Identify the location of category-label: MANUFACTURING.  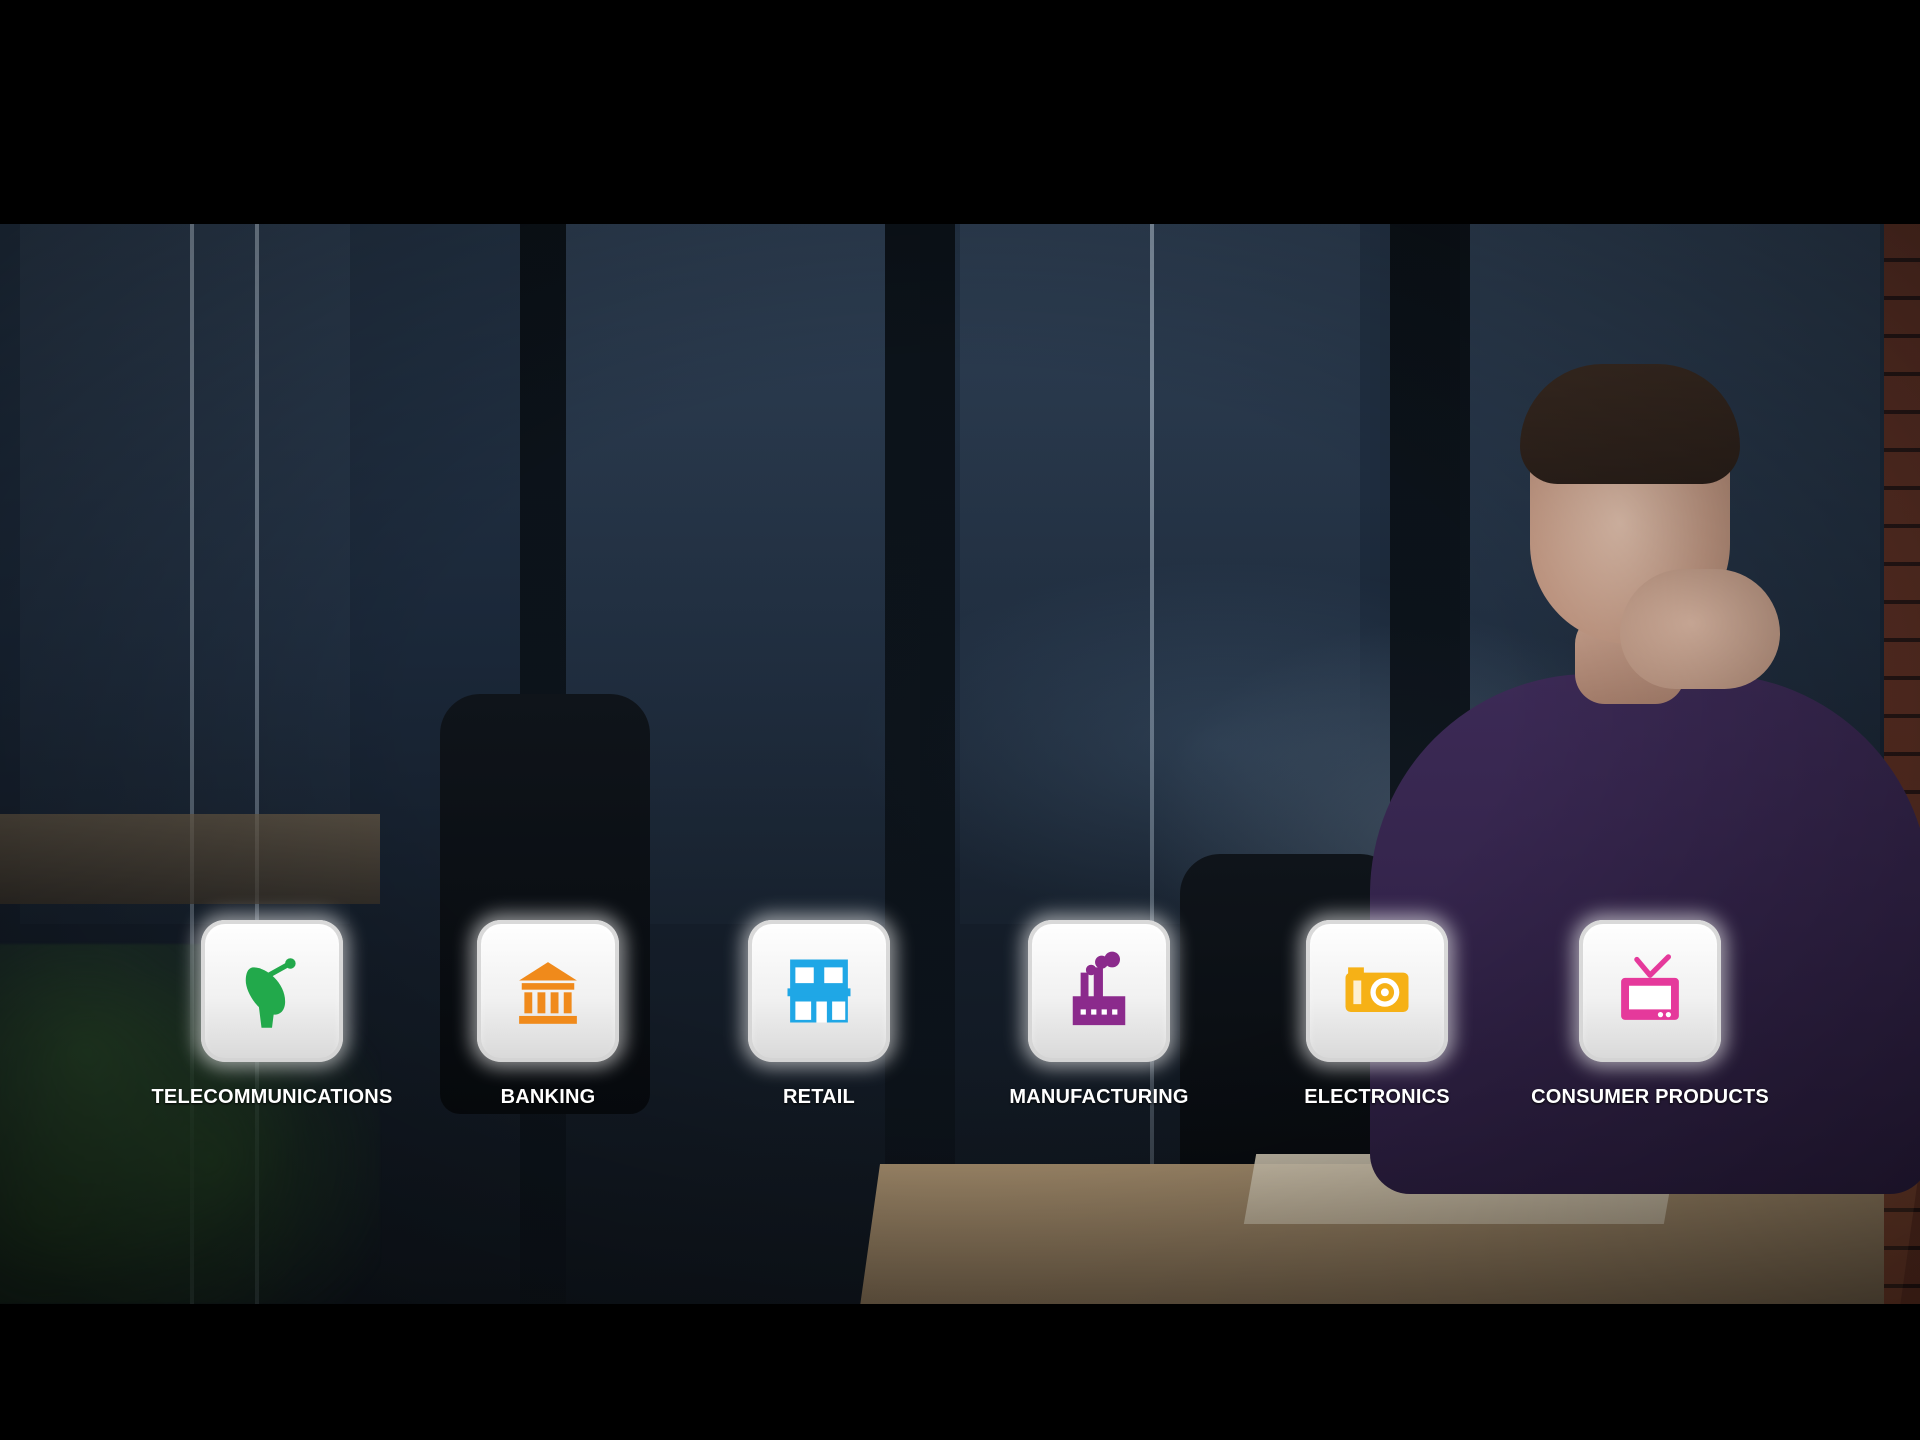
(1099, 1097).